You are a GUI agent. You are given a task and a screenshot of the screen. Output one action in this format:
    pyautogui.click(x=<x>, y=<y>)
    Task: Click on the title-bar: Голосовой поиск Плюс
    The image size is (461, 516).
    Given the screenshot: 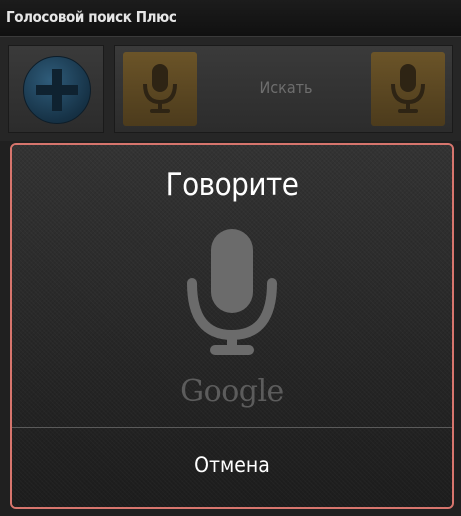 What is the action you would take?
    pyautogui.click(x=230, y=18)
    